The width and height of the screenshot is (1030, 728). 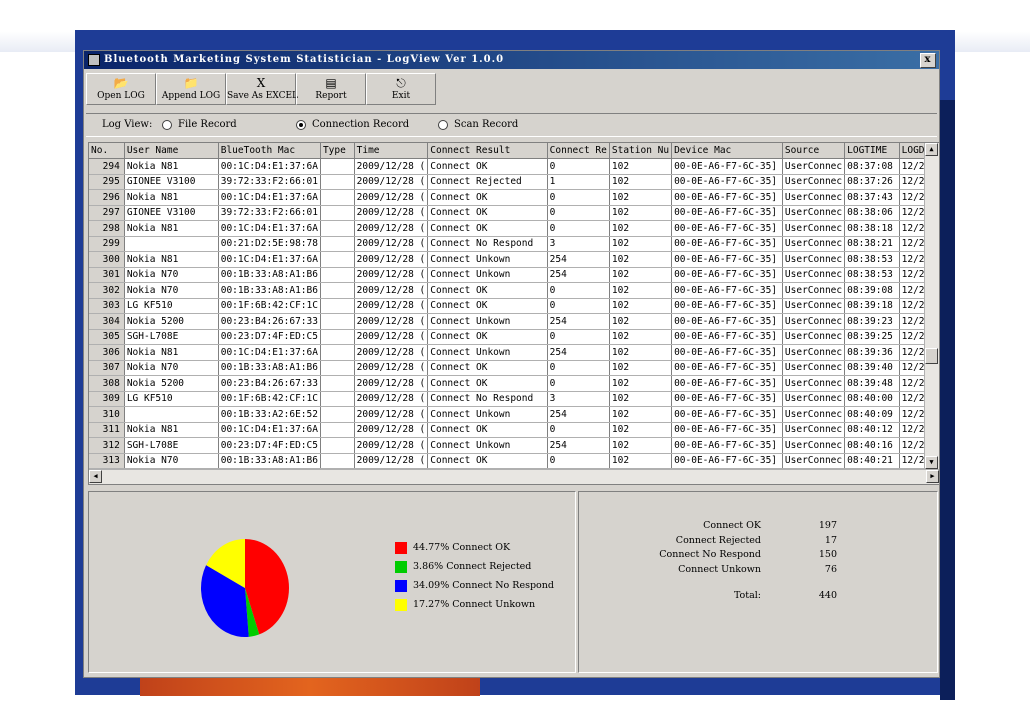 I want to click on column-header: Connect Result, so click(x=487, y=151).